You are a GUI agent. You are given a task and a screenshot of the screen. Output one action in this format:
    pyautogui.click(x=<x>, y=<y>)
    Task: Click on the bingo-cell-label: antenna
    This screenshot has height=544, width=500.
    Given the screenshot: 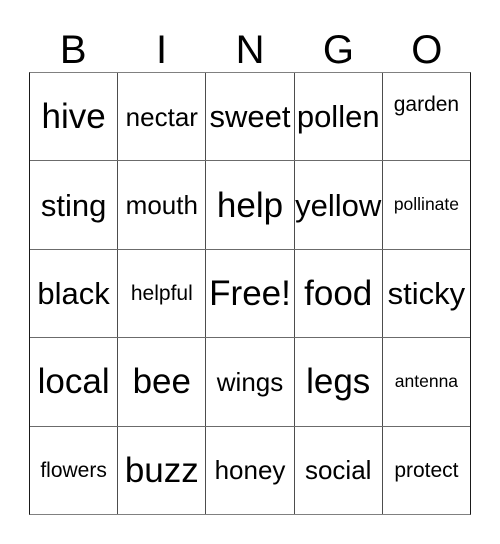 What is the action you would take?
    pyautogui.click(x=426, y=381)
    